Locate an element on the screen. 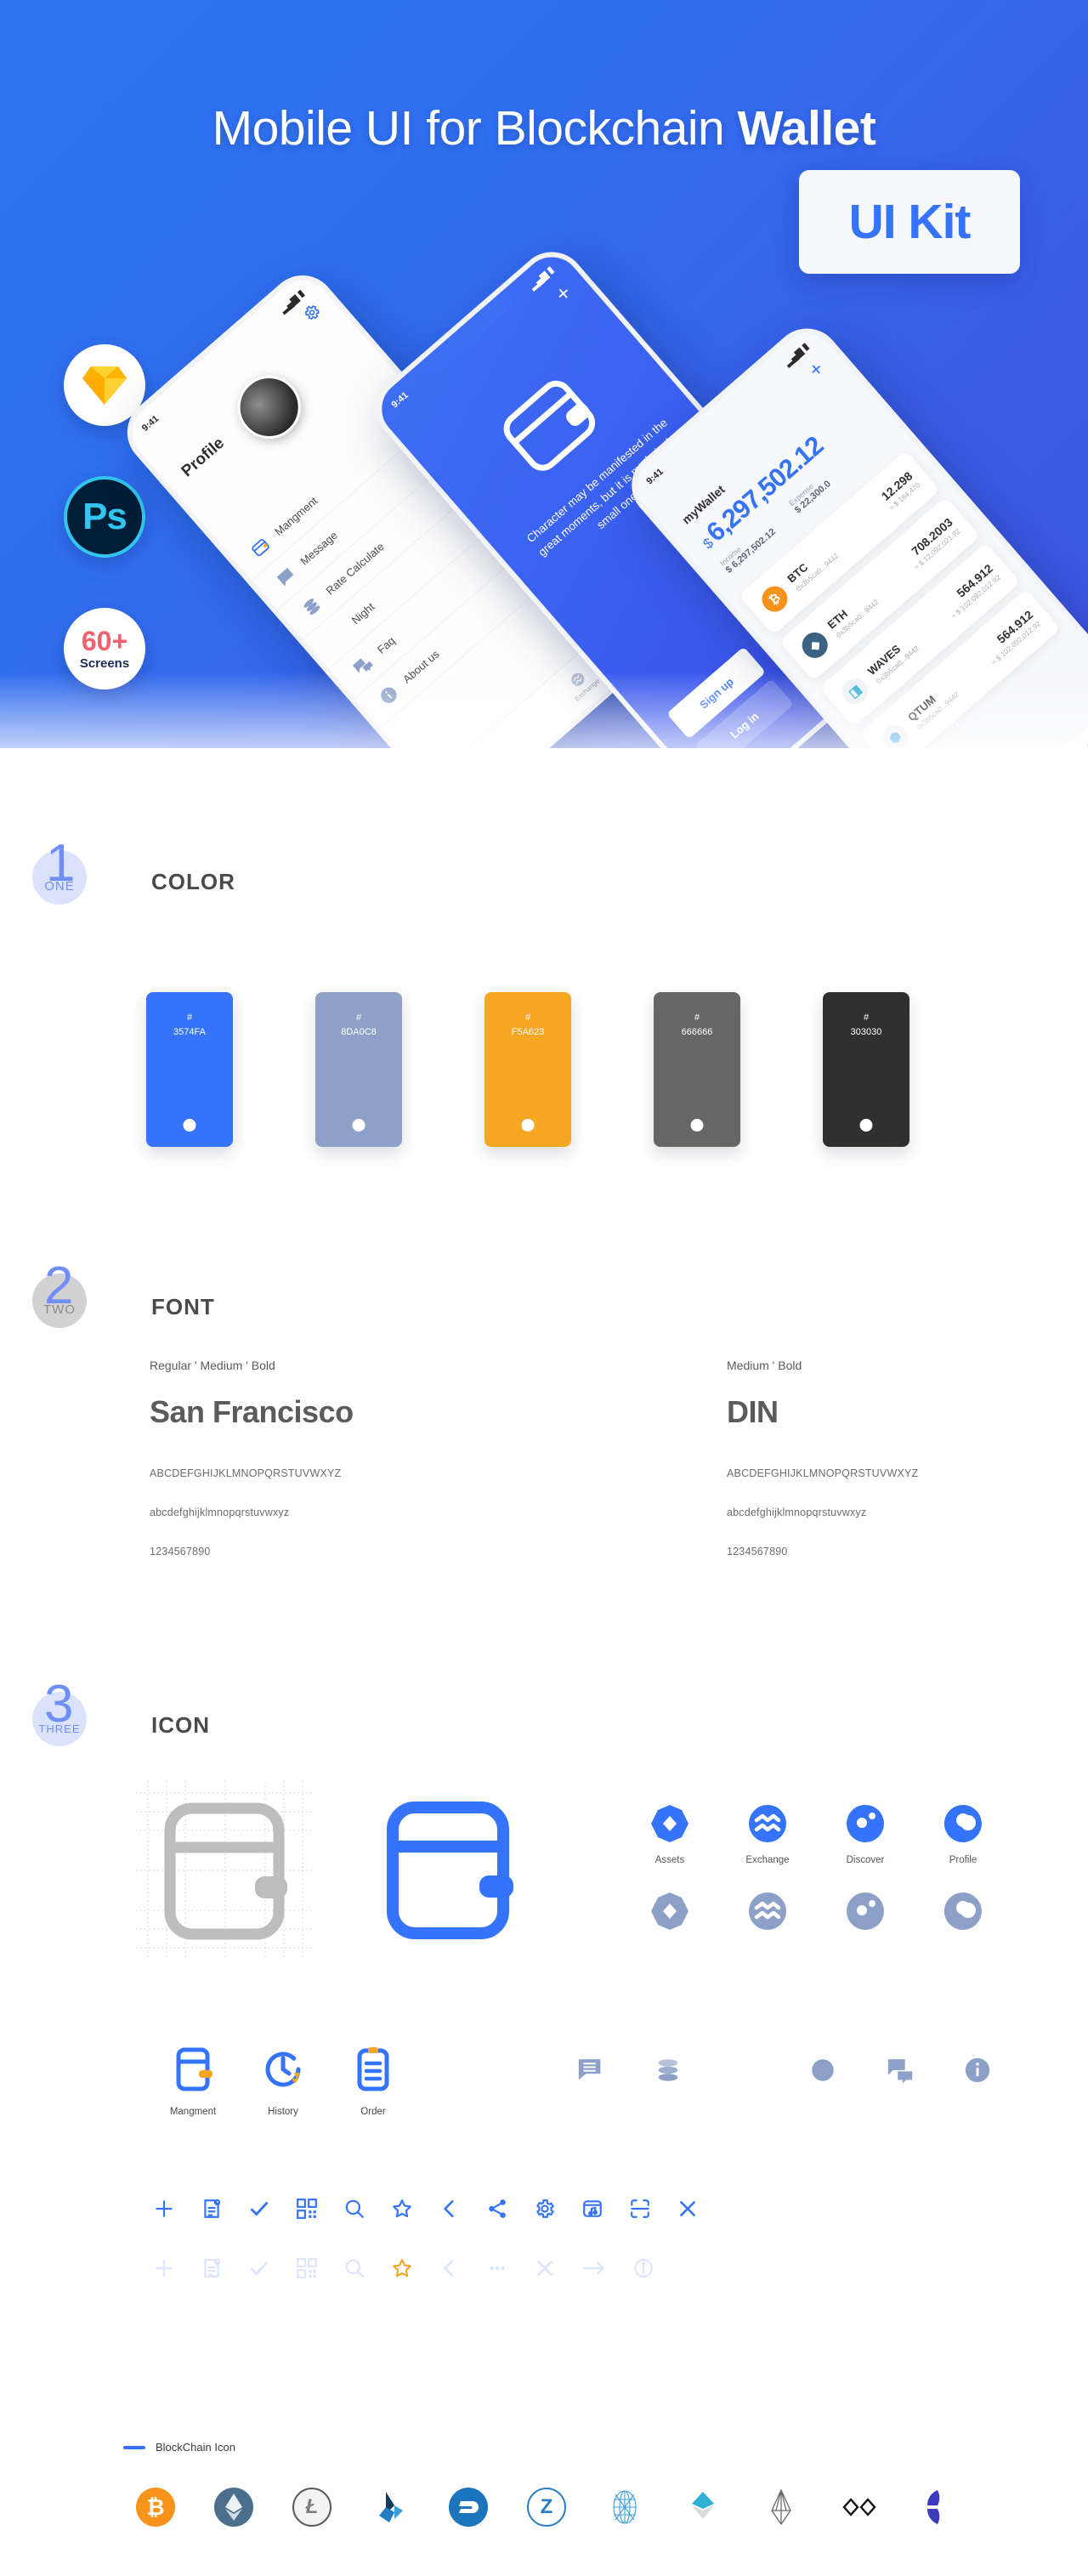 The height and width of the screenshot is (2576, 1088). icon-tab-assets-muted is located at coordinates (669, 1914).